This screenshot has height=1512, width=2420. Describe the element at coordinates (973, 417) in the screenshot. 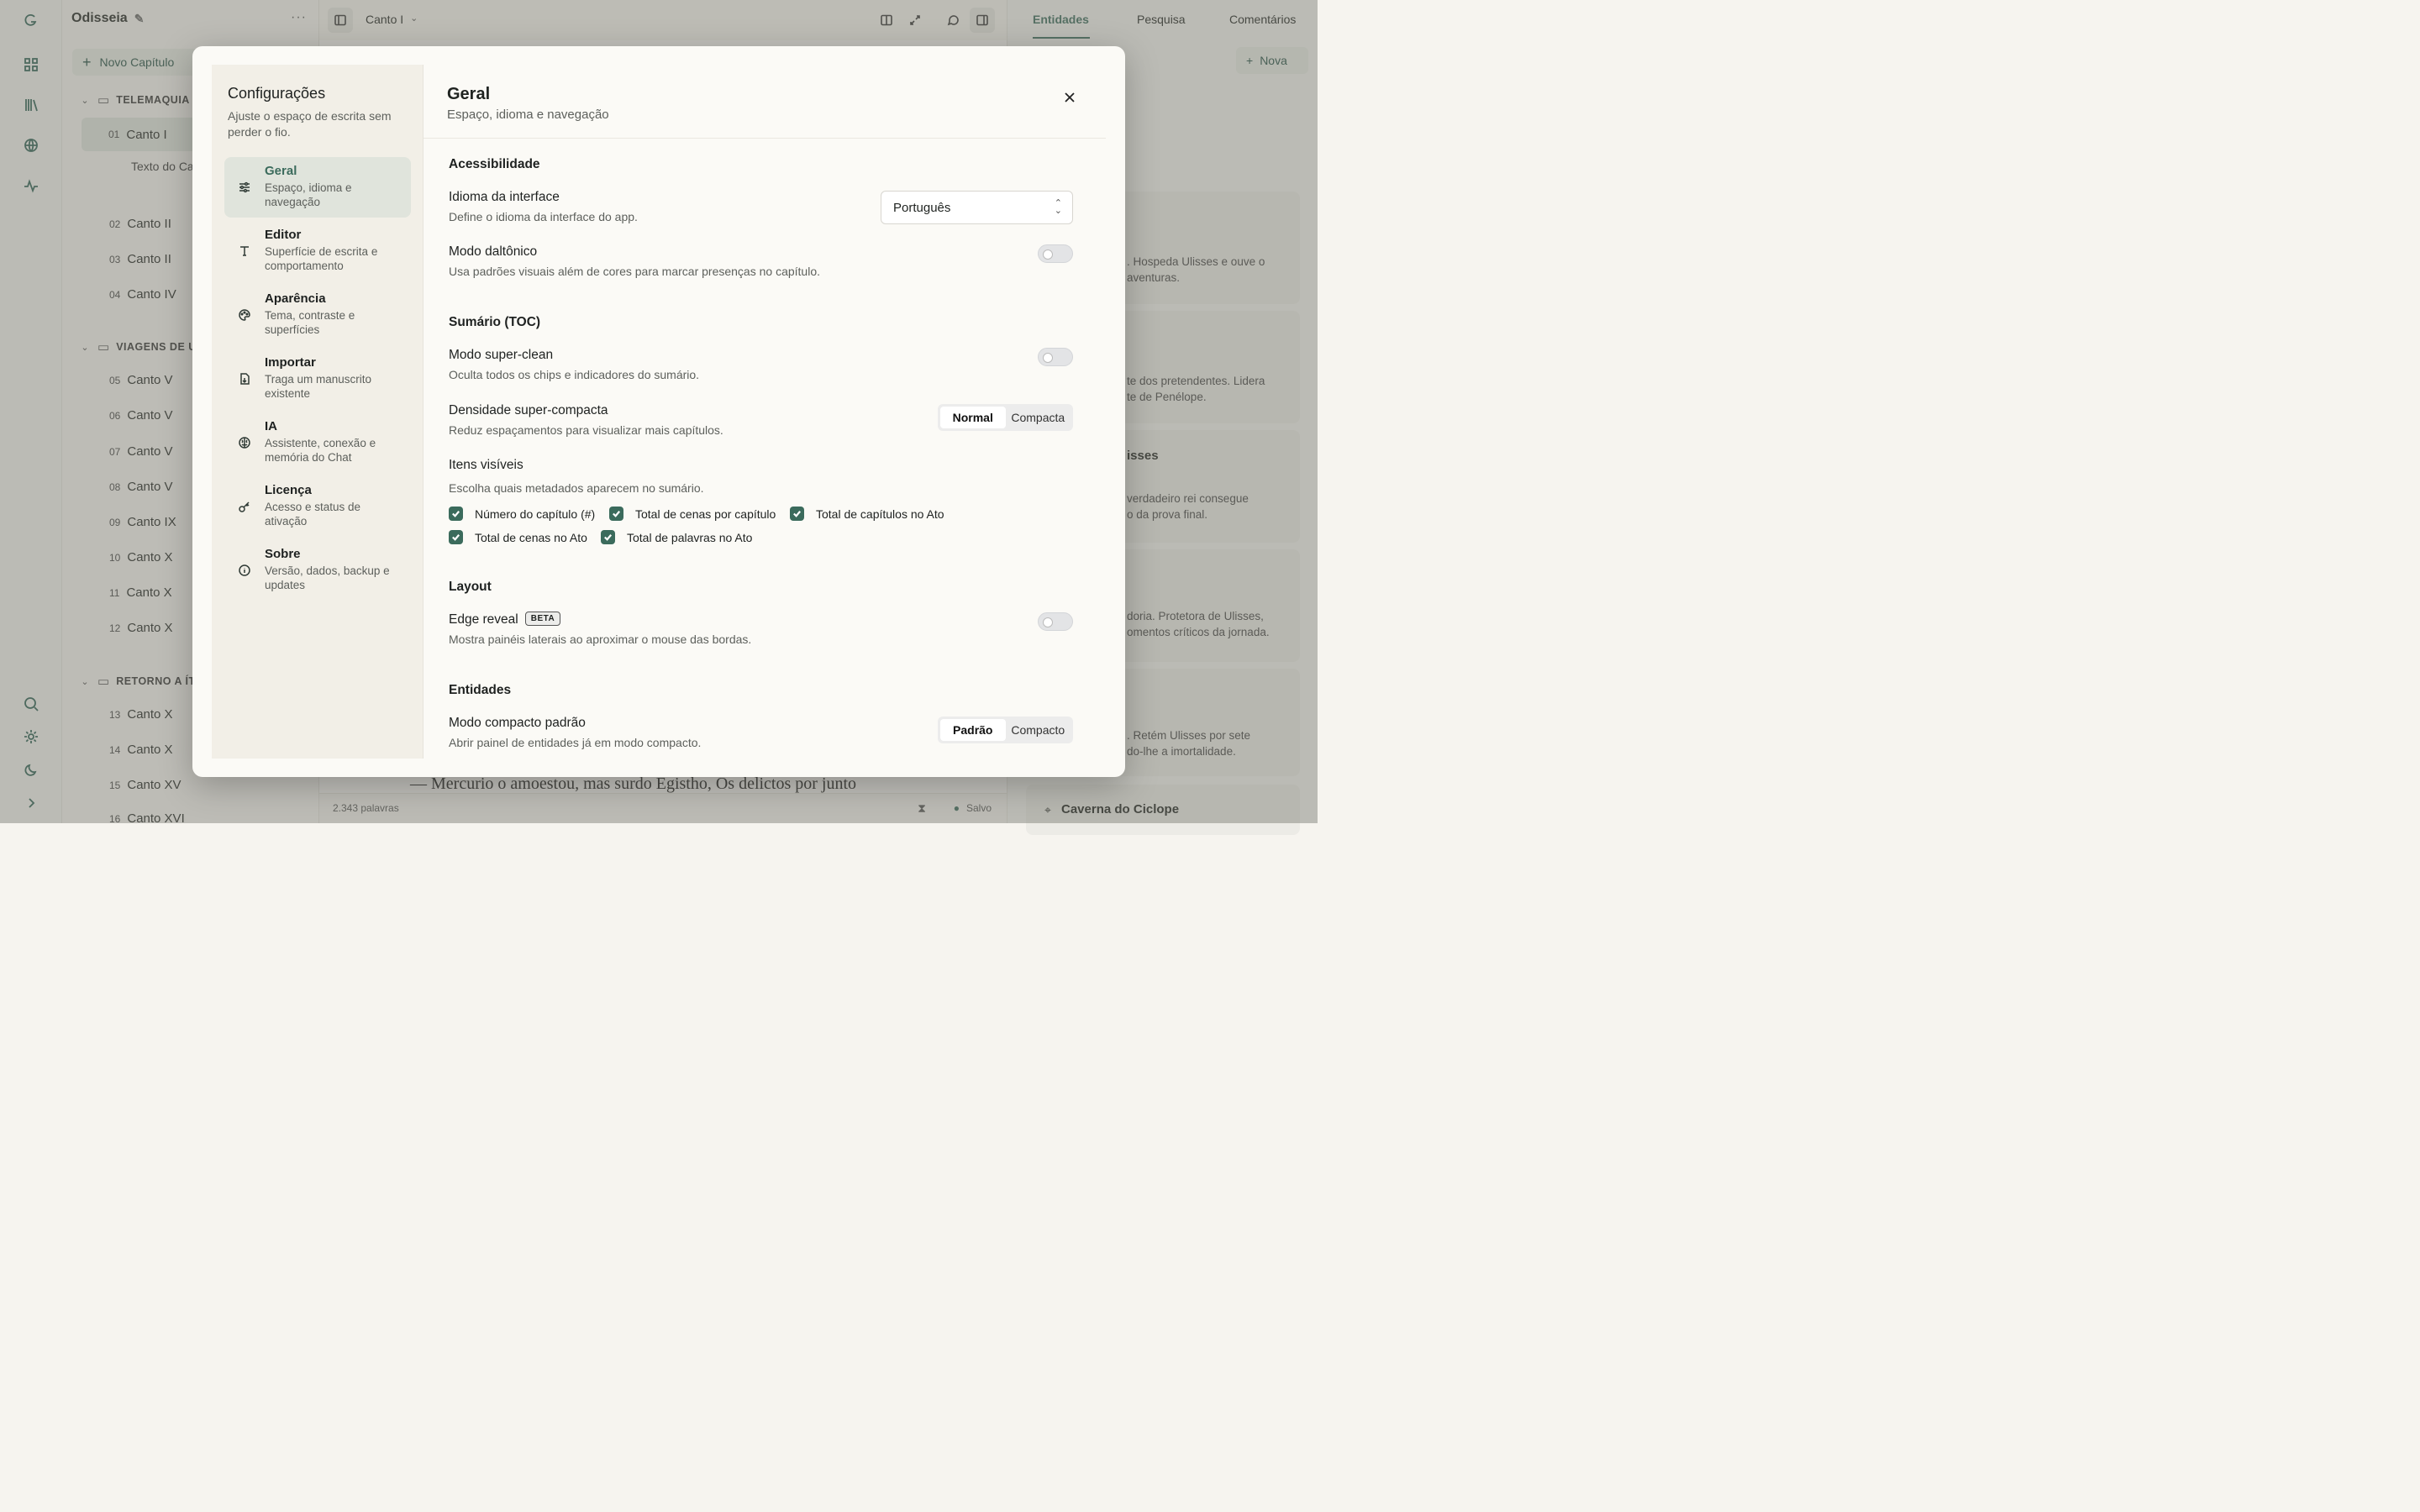

I see `density-normal-option: Normal` at that location.